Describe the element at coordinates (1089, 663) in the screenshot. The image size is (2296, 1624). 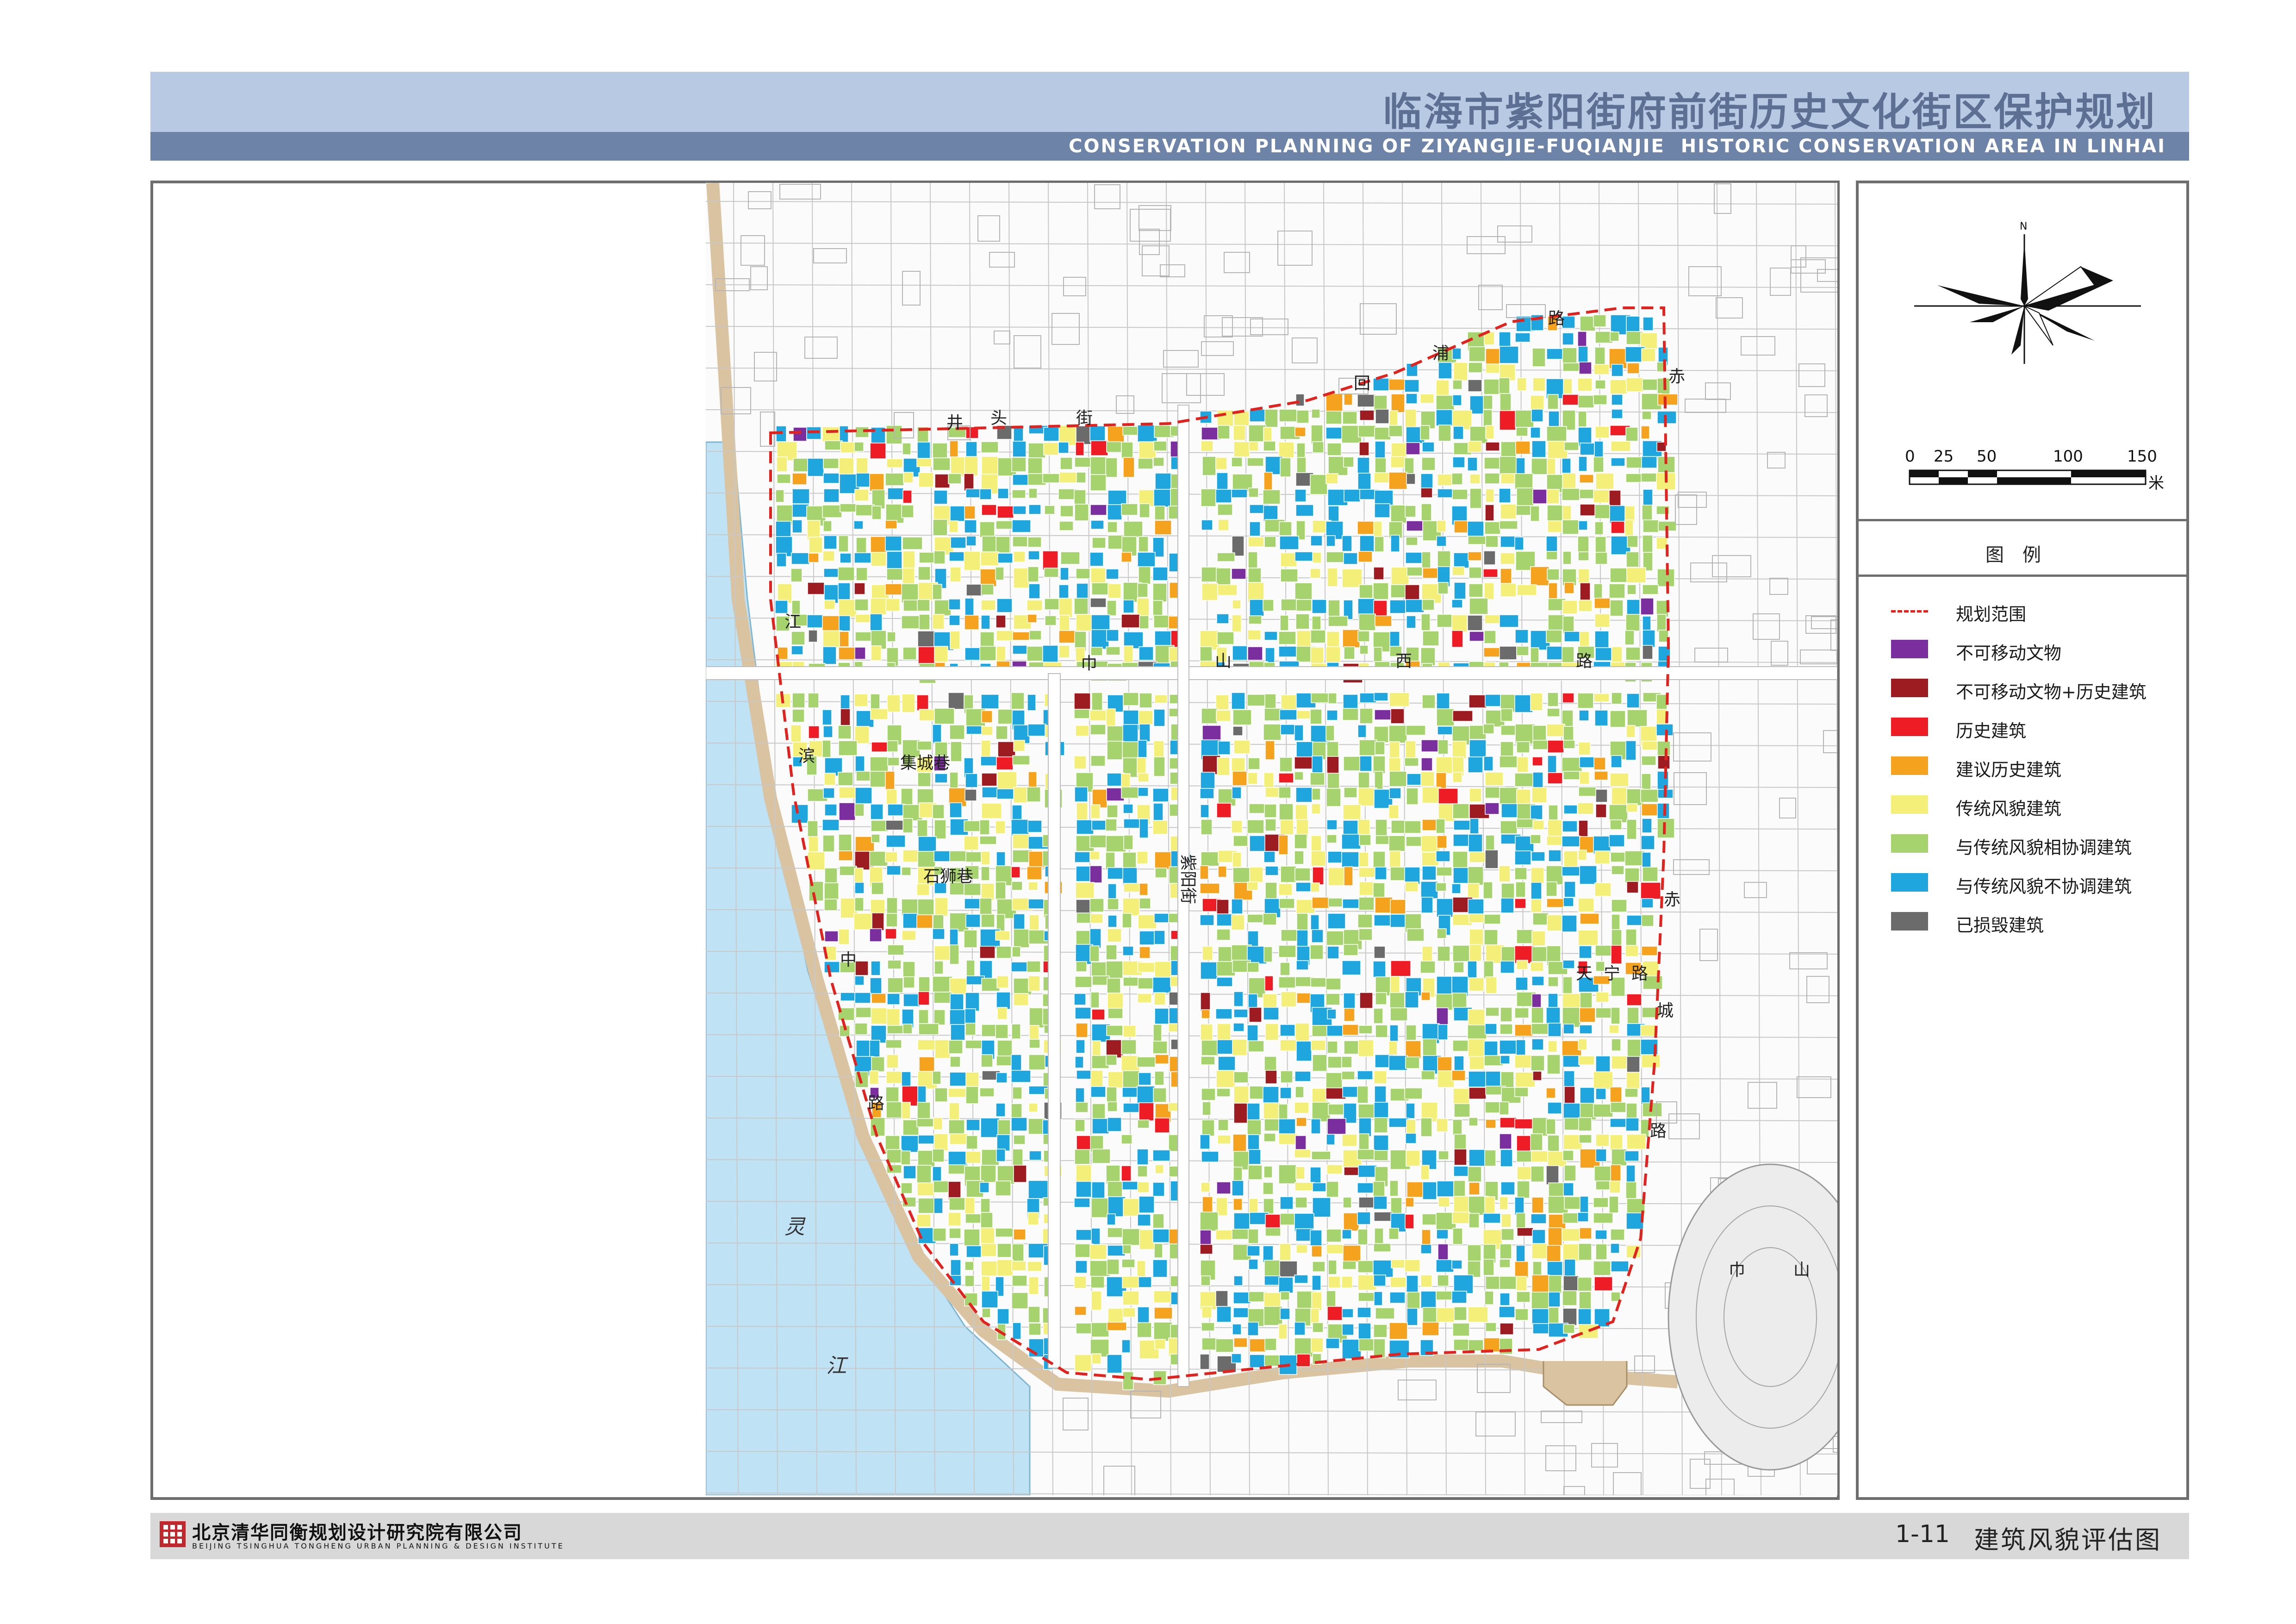
I see `road-label: 巾` at that location.